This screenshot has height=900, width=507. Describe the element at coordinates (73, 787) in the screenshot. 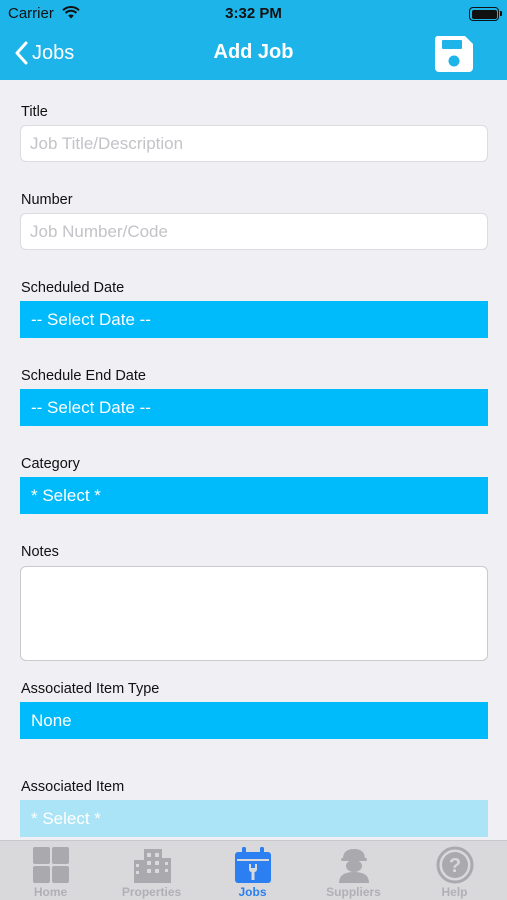

I see `associated-item-label: Associated Item` at that location.